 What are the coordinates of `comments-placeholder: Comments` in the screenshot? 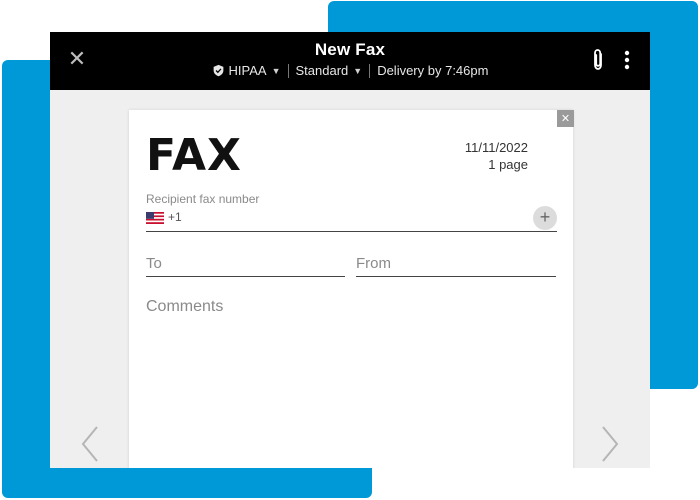 It's located at (185, 306).